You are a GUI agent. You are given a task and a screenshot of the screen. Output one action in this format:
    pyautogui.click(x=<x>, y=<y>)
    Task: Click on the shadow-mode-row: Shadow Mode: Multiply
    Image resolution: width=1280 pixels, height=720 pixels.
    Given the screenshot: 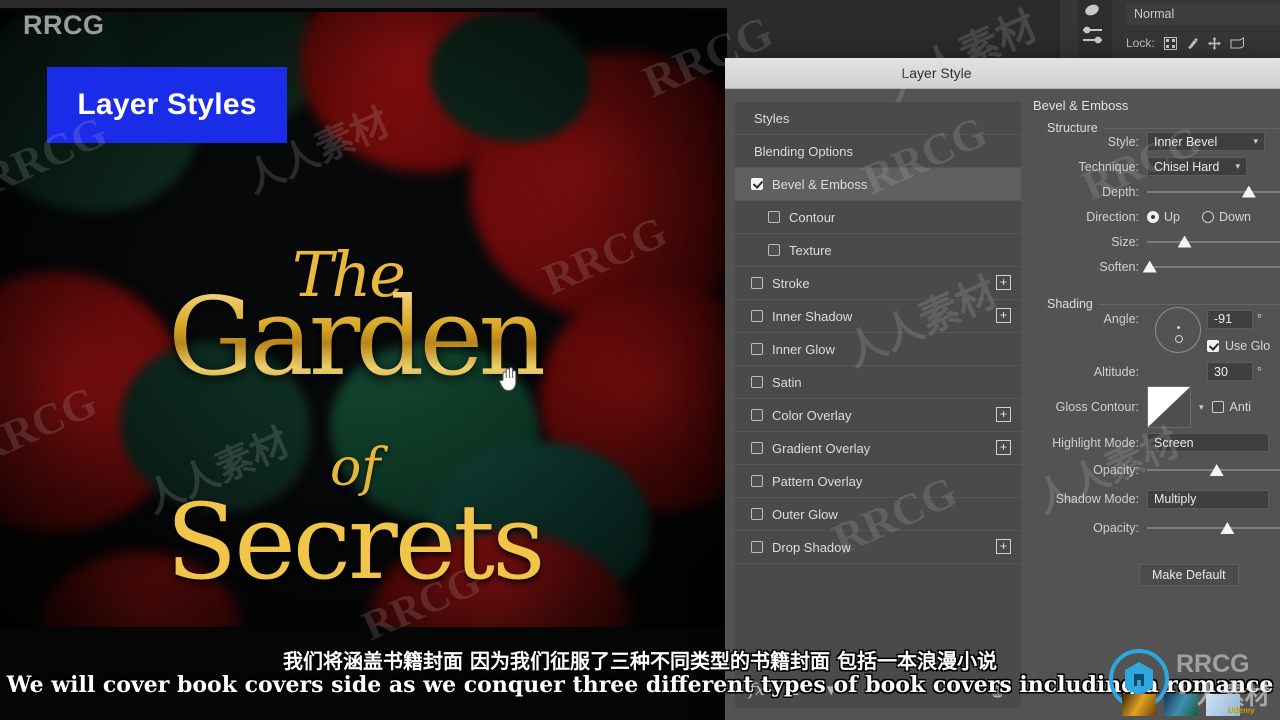 What is the action you would take?
    pyautogui.click(x=1163, y=499)
    